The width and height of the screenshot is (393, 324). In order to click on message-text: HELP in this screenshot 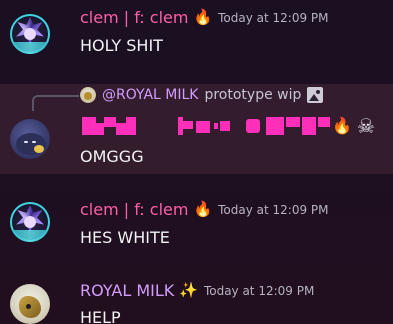, I will do `click(100, 316)`.